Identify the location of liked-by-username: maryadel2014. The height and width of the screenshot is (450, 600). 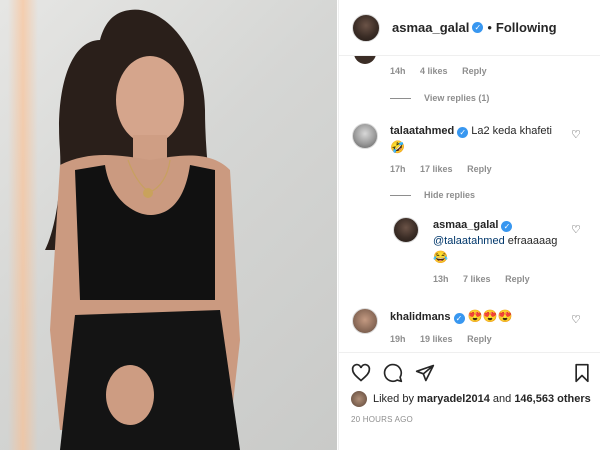
(453, 399).